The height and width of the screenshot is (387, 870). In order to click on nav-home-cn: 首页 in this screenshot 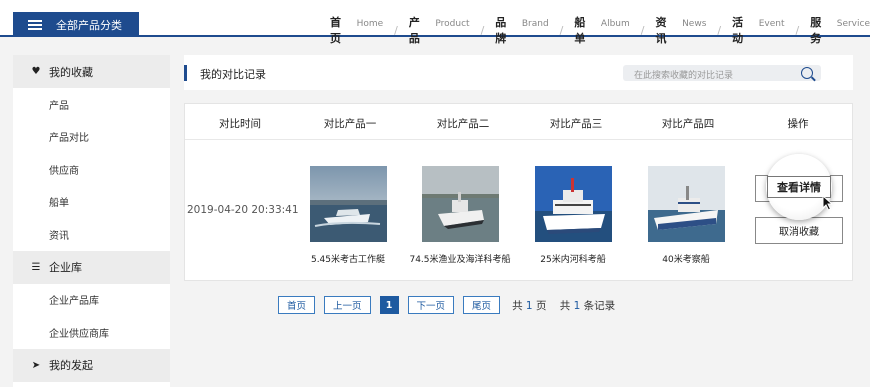, I will do `click(335, 30)`.